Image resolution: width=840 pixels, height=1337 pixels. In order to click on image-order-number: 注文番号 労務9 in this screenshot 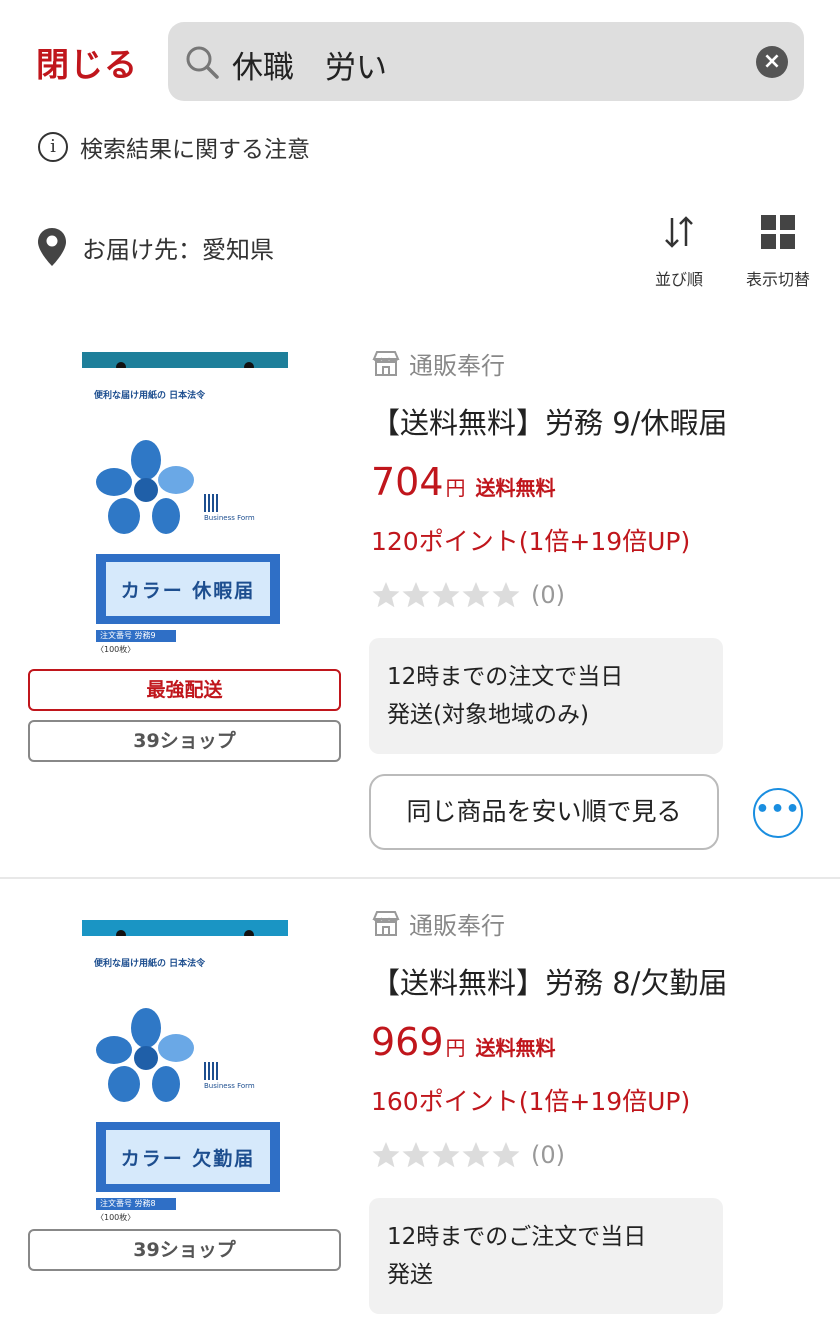, I will do `click(136, 636)`.